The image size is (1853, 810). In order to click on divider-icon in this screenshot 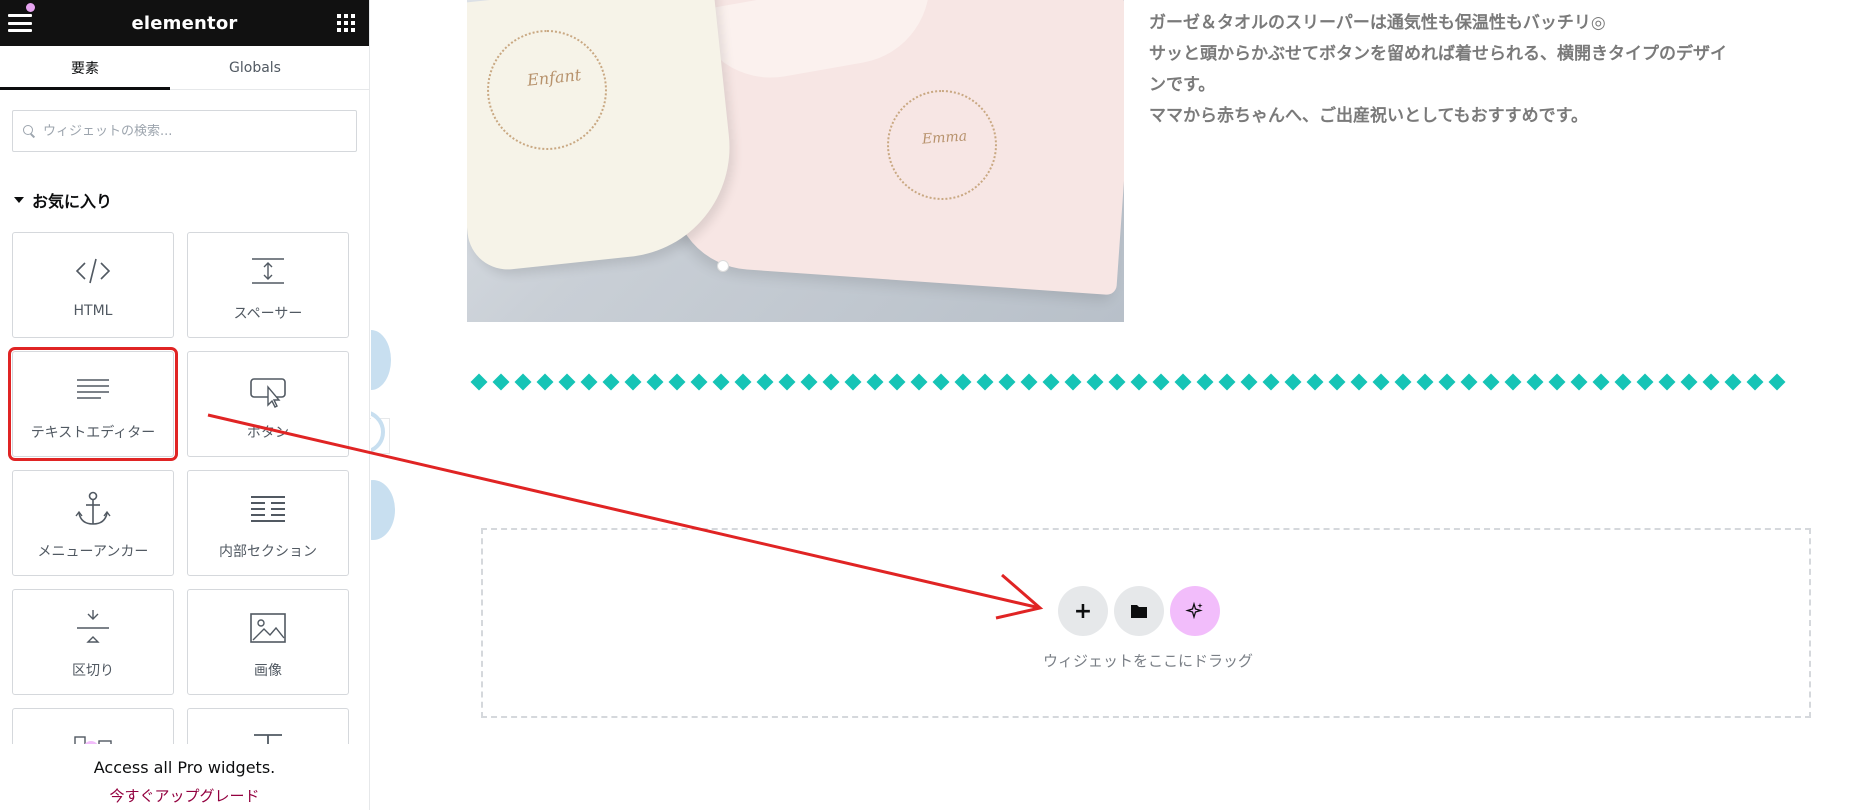, I will do `click(93, 626)`.